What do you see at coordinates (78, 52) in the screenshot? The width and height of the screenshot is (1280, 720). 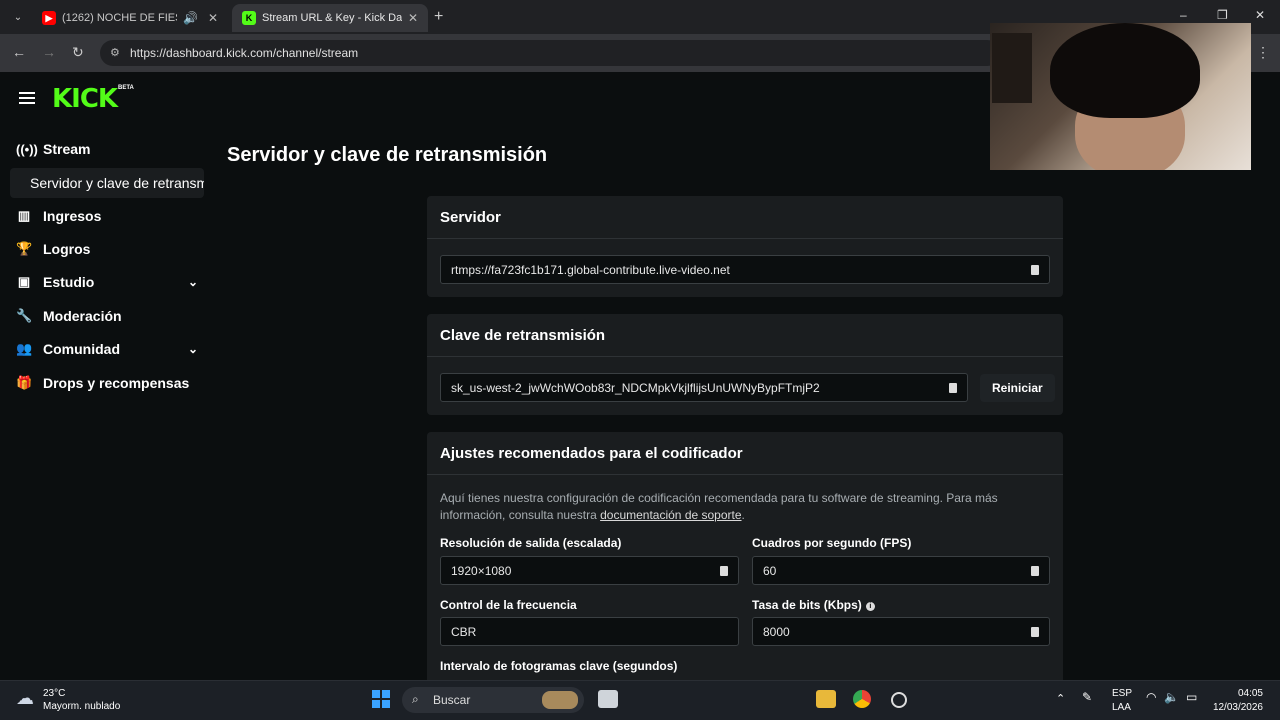 I see `reload-icon: ↻` at bounding box center [78, 52].